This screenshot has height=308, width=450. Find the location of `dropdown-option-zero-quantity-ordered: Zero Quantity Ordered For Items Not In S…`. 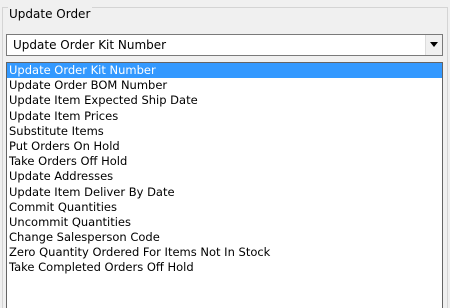

dropdown-option-zero-quantity-ordered: Zero Quantity Ordered For Items Not In S… is located at coordinates (224, 252).